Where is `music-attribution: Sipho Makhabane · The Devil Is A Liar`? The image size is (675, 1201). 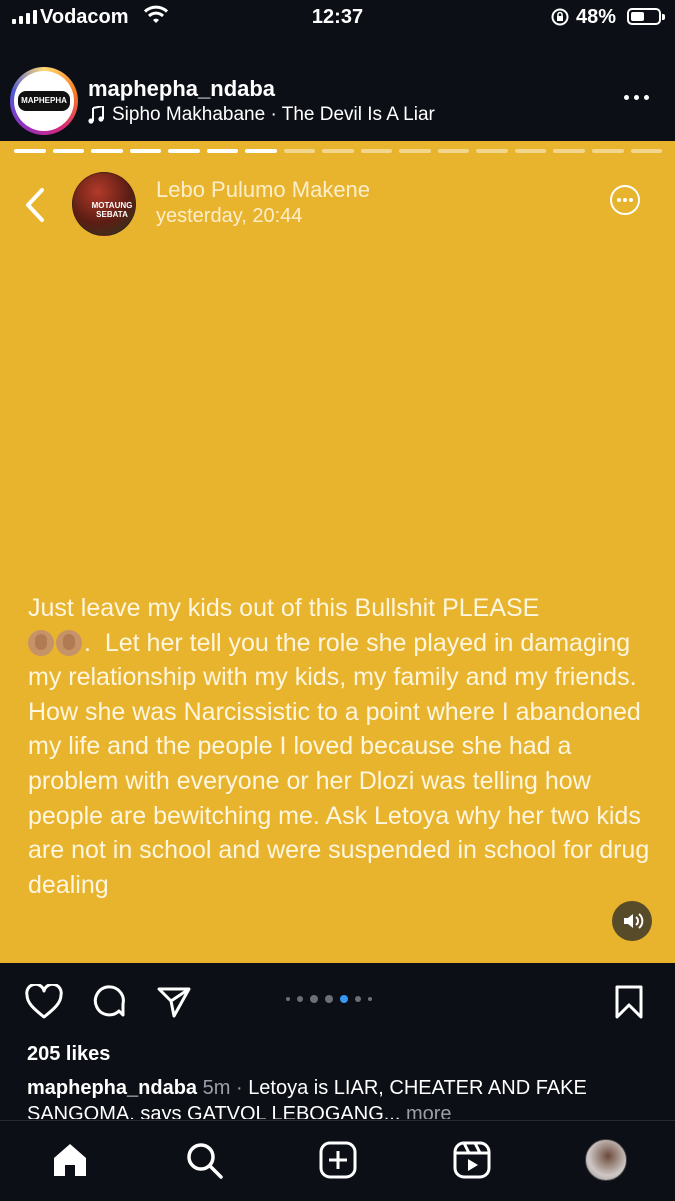 music-attribution: Sipho Makhabane · The Devil Is A Liar is located at coordinates (261, 115).